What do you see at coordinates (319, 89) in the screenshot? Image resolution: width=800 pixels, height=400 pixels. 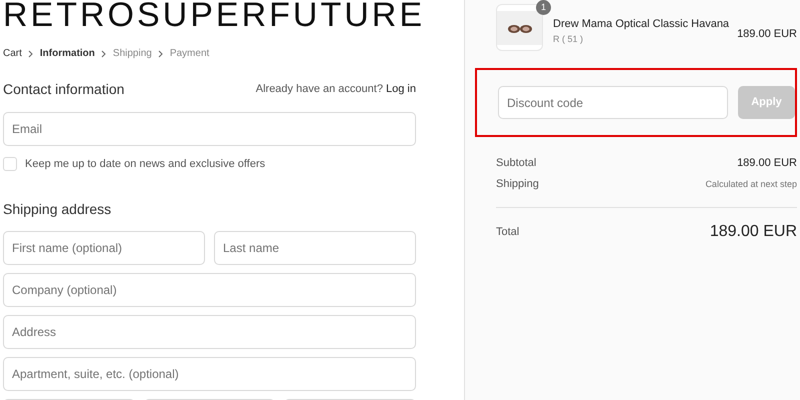 I see `account-prompt: Already have an account?` at bounding box center [319, 89].